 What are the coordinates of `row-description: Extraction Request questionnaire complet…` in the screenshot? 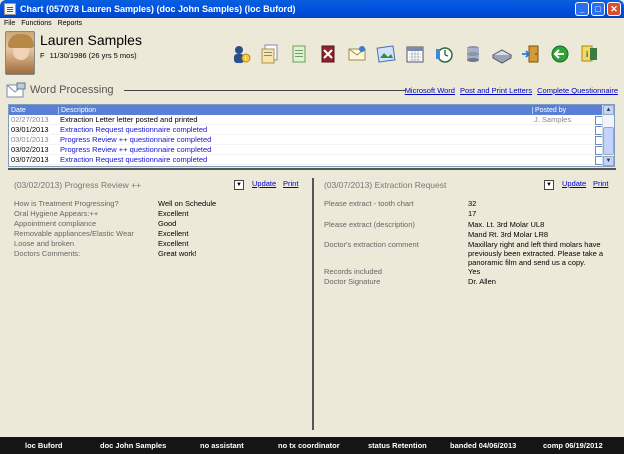 It's located at (134, 159).